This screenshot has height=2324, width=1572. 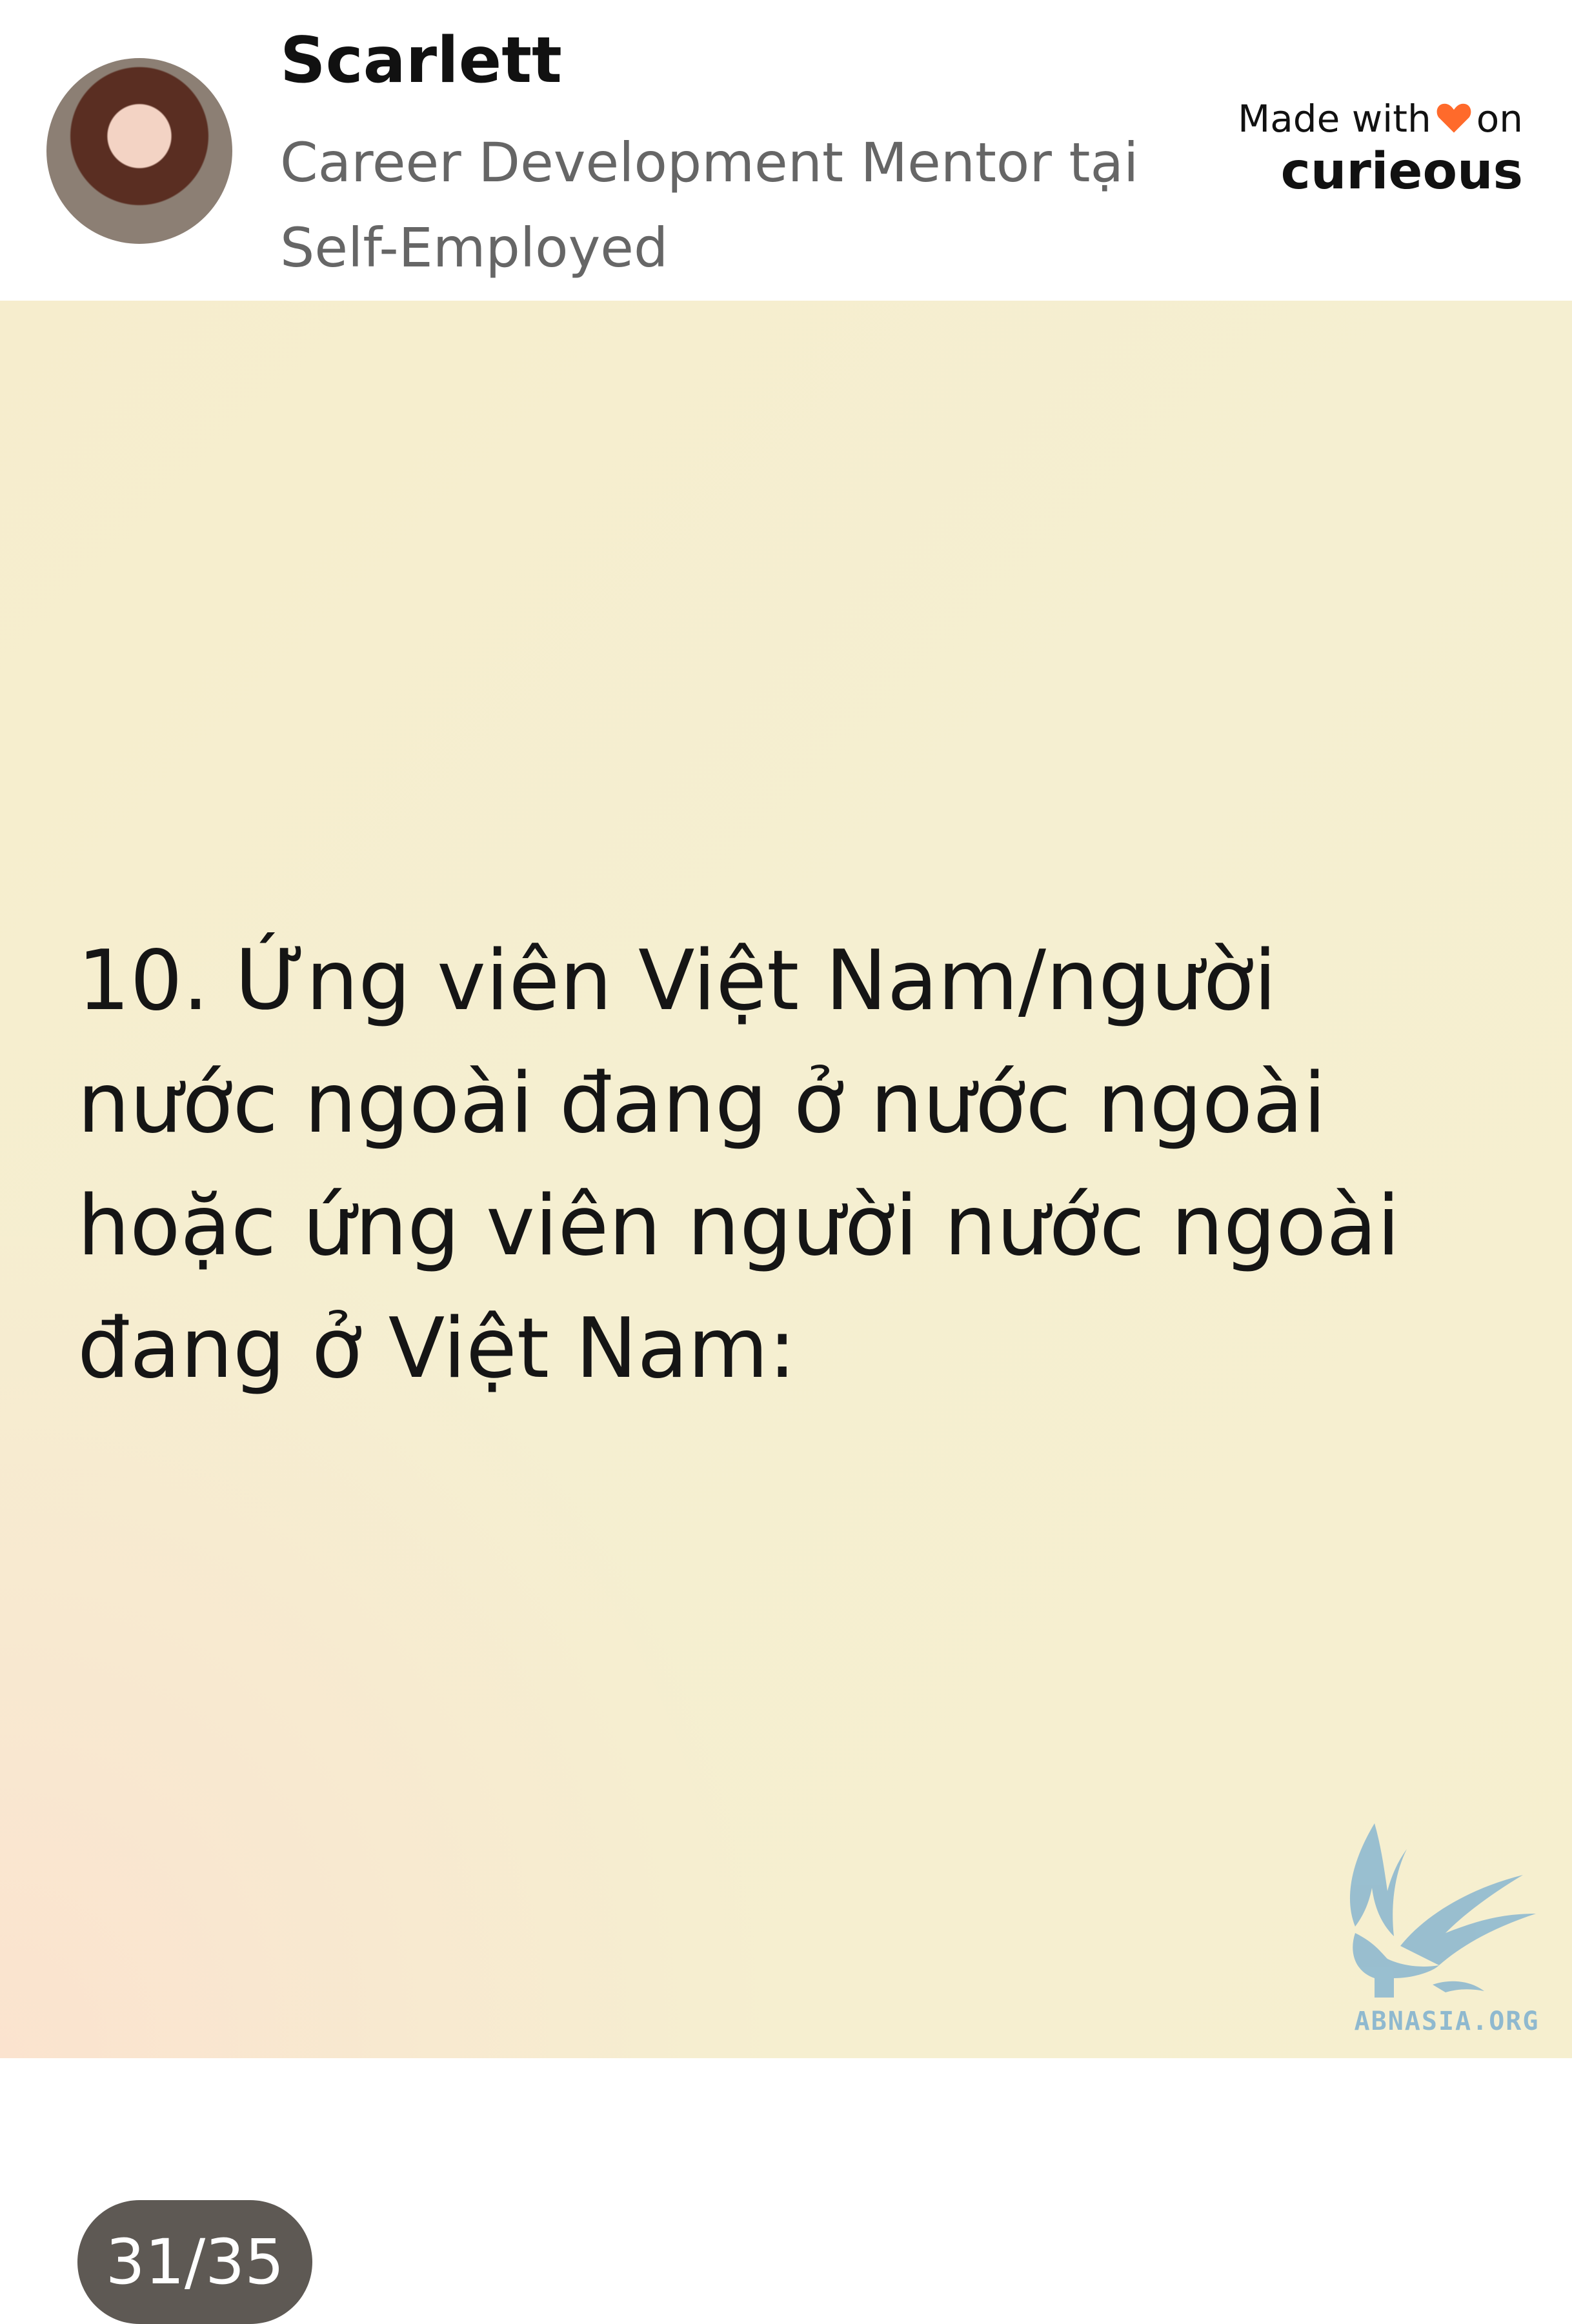 I want to click on heart-icon, so click(x=1454, y=117).